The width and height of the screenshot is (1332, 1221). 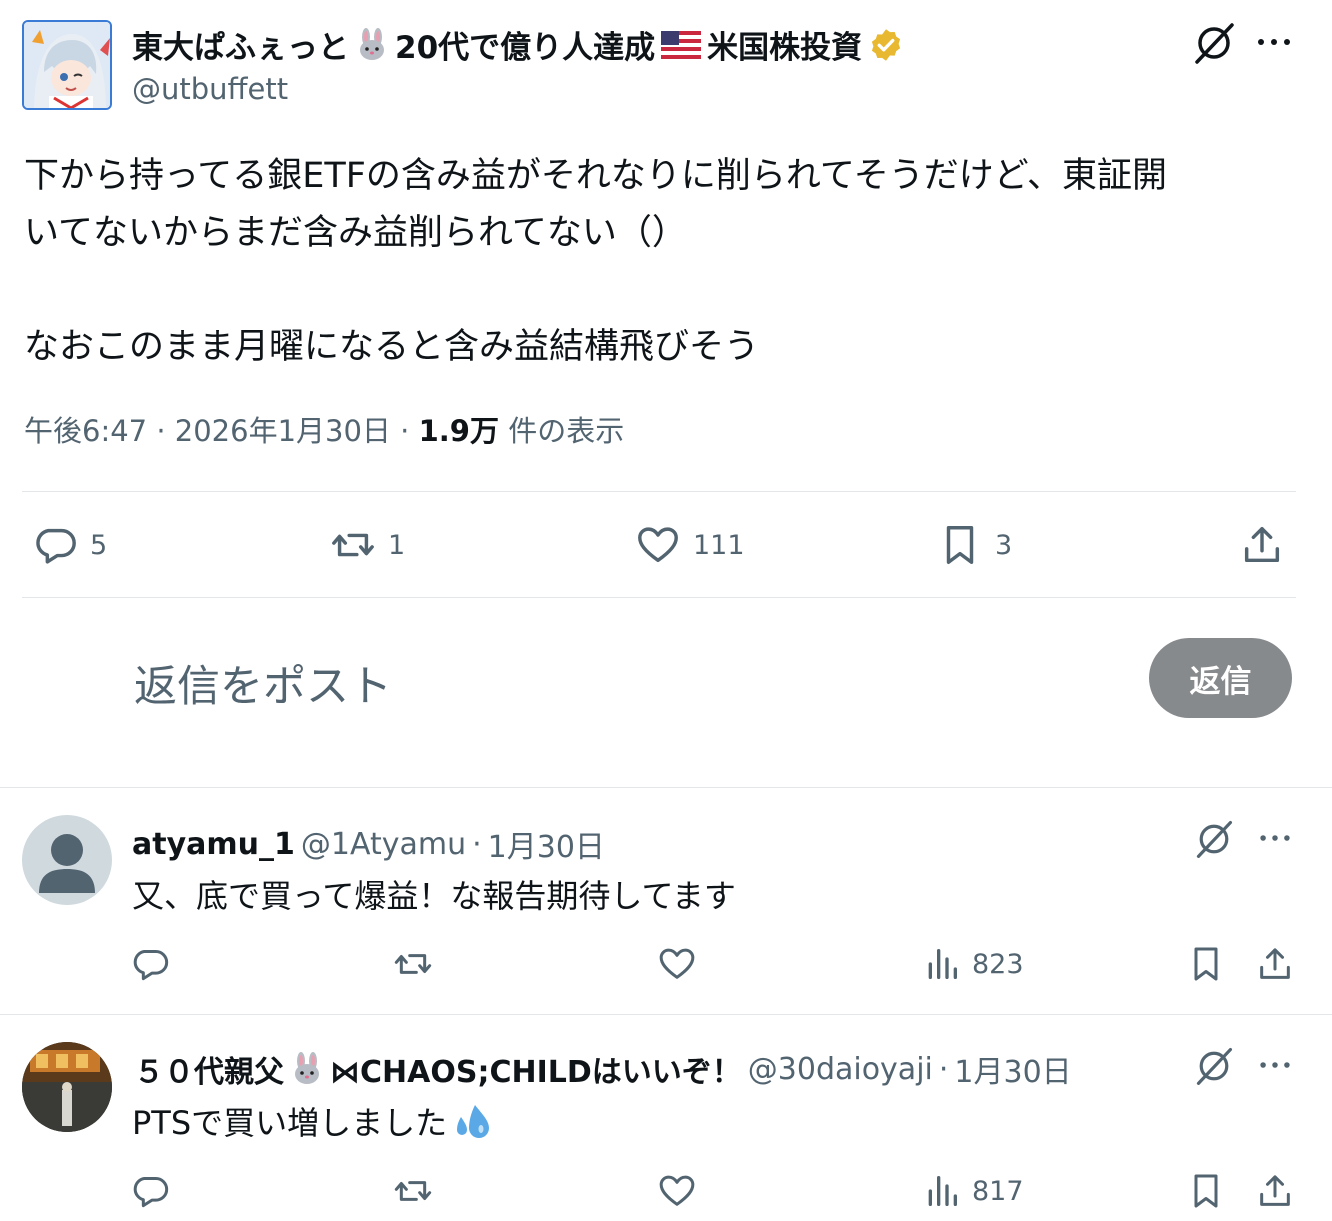 I want to click on reply-author-name: atyamu_1, so click(x=213, y=844).